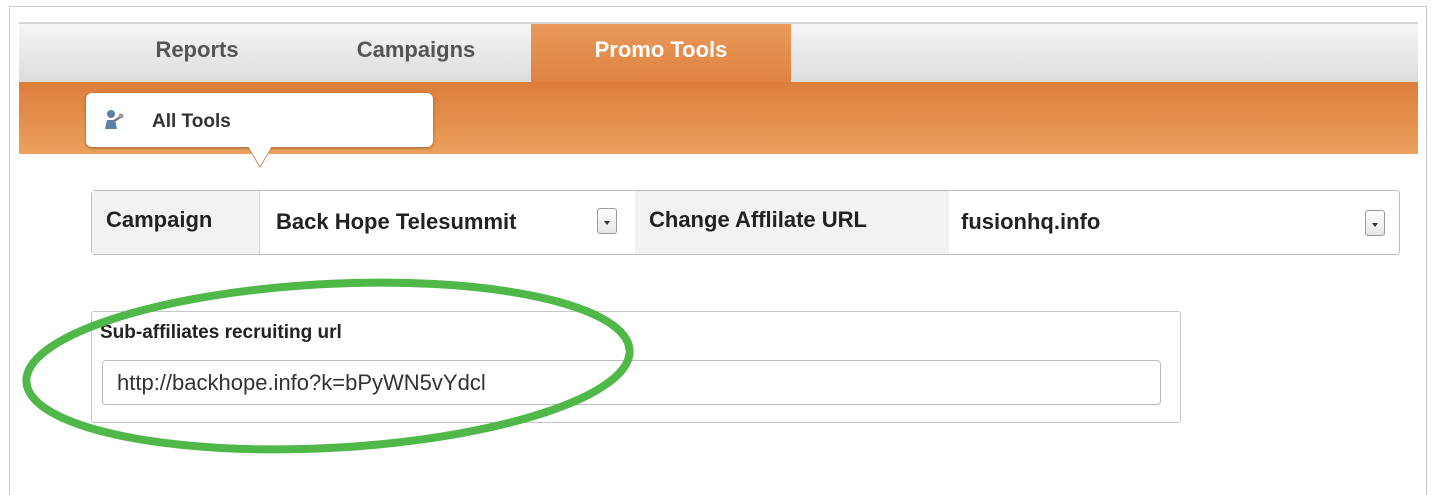 This screenshot has height=495, width=1436. Describe the element at coordinates (661, 54) in the screenshot. I see `tab-promo-tools: Promo Tools` at that location.